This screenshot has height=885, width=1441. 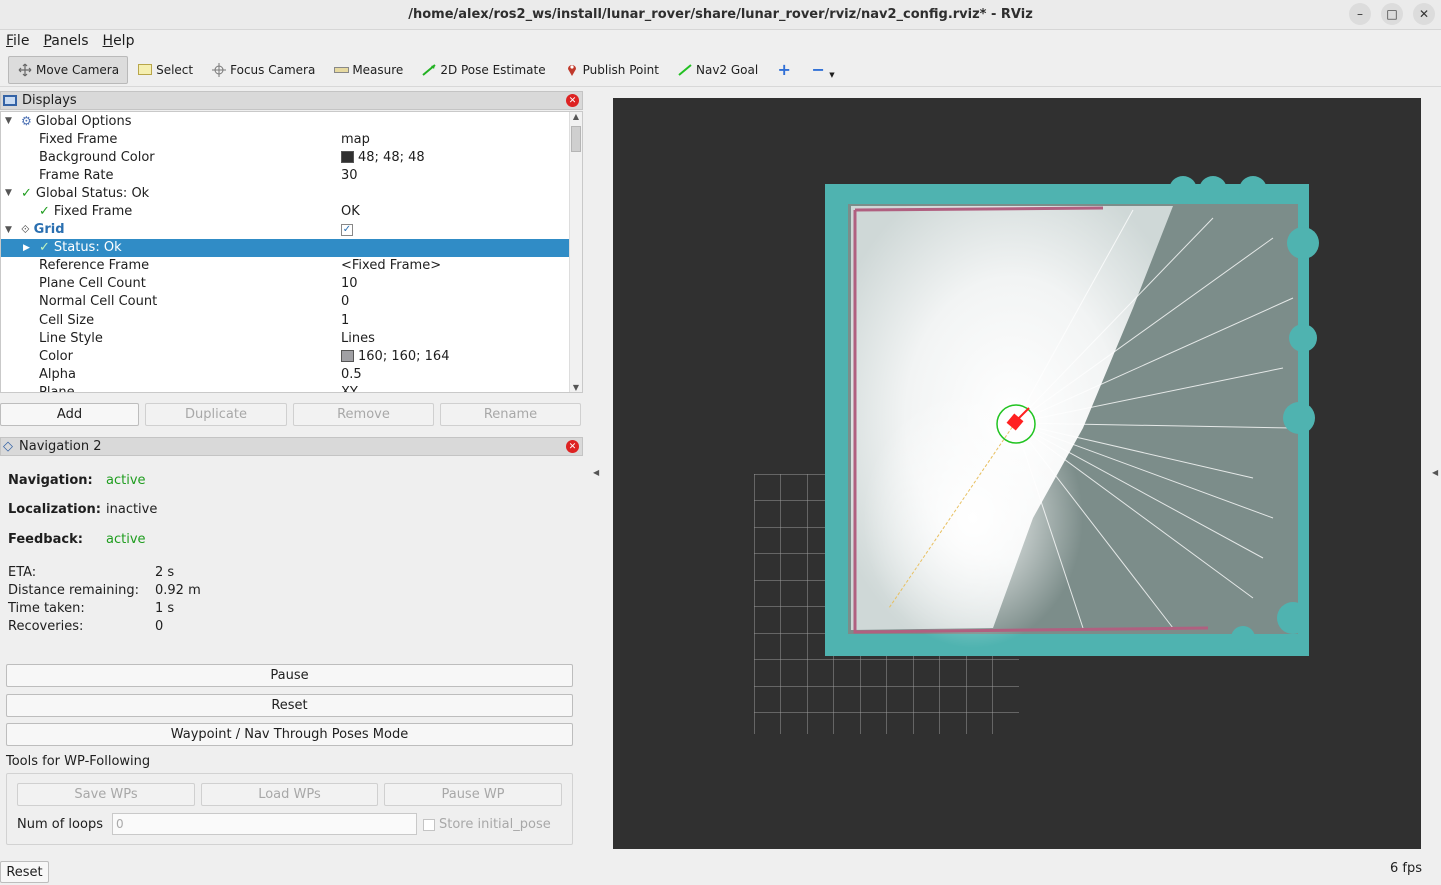 What do you see at coordinates (493, 69) in the screenshot?
I see `pose-estimate-label: 2D Pose Estimate` at bounding box center [493, 69].